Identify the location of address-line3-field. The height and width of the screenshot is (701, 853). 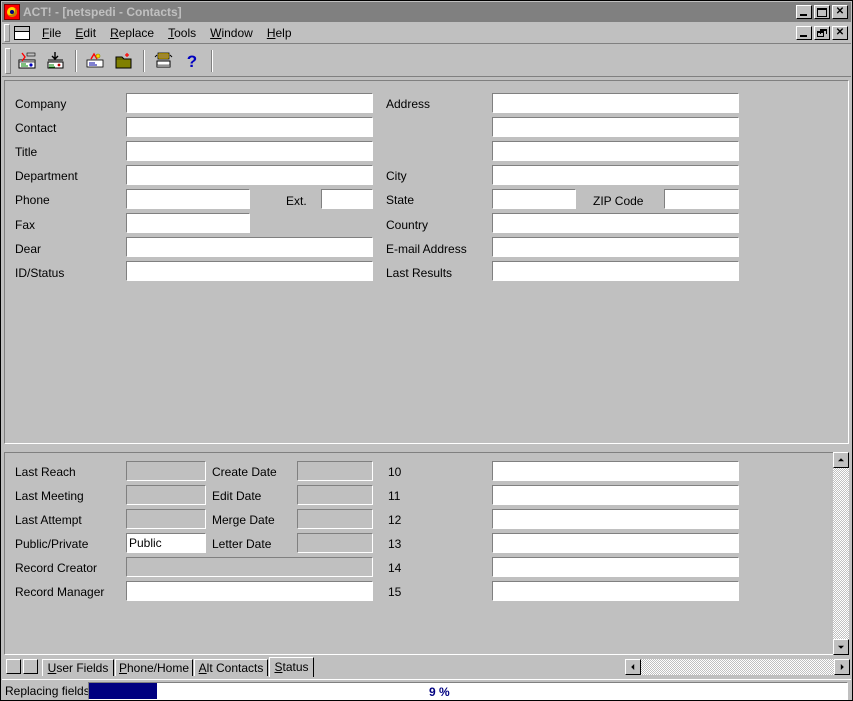
(615, 151).